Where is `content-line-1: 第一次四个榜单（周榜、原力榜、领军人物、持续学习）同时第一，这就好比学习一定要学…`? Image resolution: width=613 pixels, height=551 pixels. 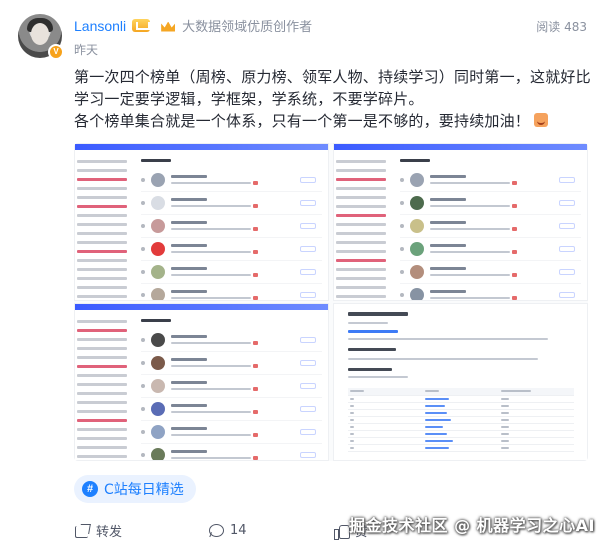
content-line-1: 第一次四个榜单（周榜、原力榜、领军人物、持续学习）同时第一，这就好比学习一定要学… is located at coordinates (332, 88).